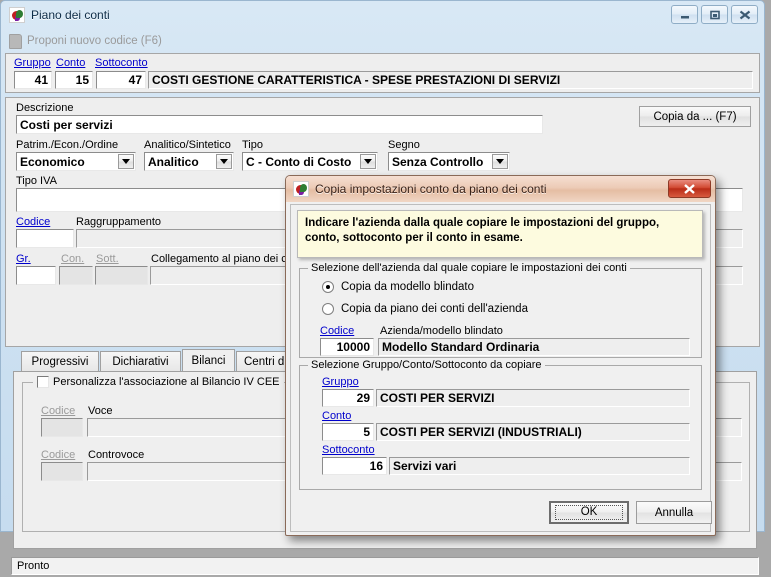 This screenshot has height=577, width=771. What do you see at coordinates (116, 455) in the screenshot?
I see `controvoce-label: Controvoce` at bounding box center [116, 455].